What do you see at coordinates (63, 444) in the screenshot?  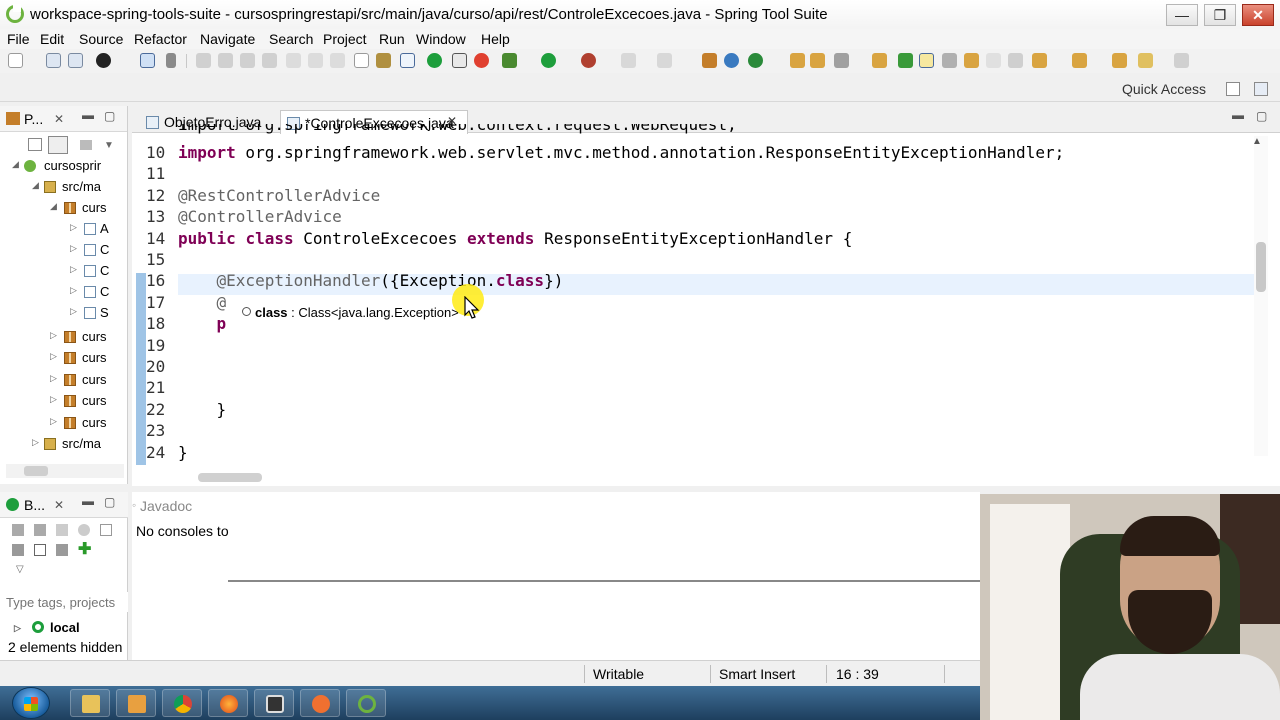 I see `tree-item-src-main: ▷ src/ma` at bounding box center [63, 444].